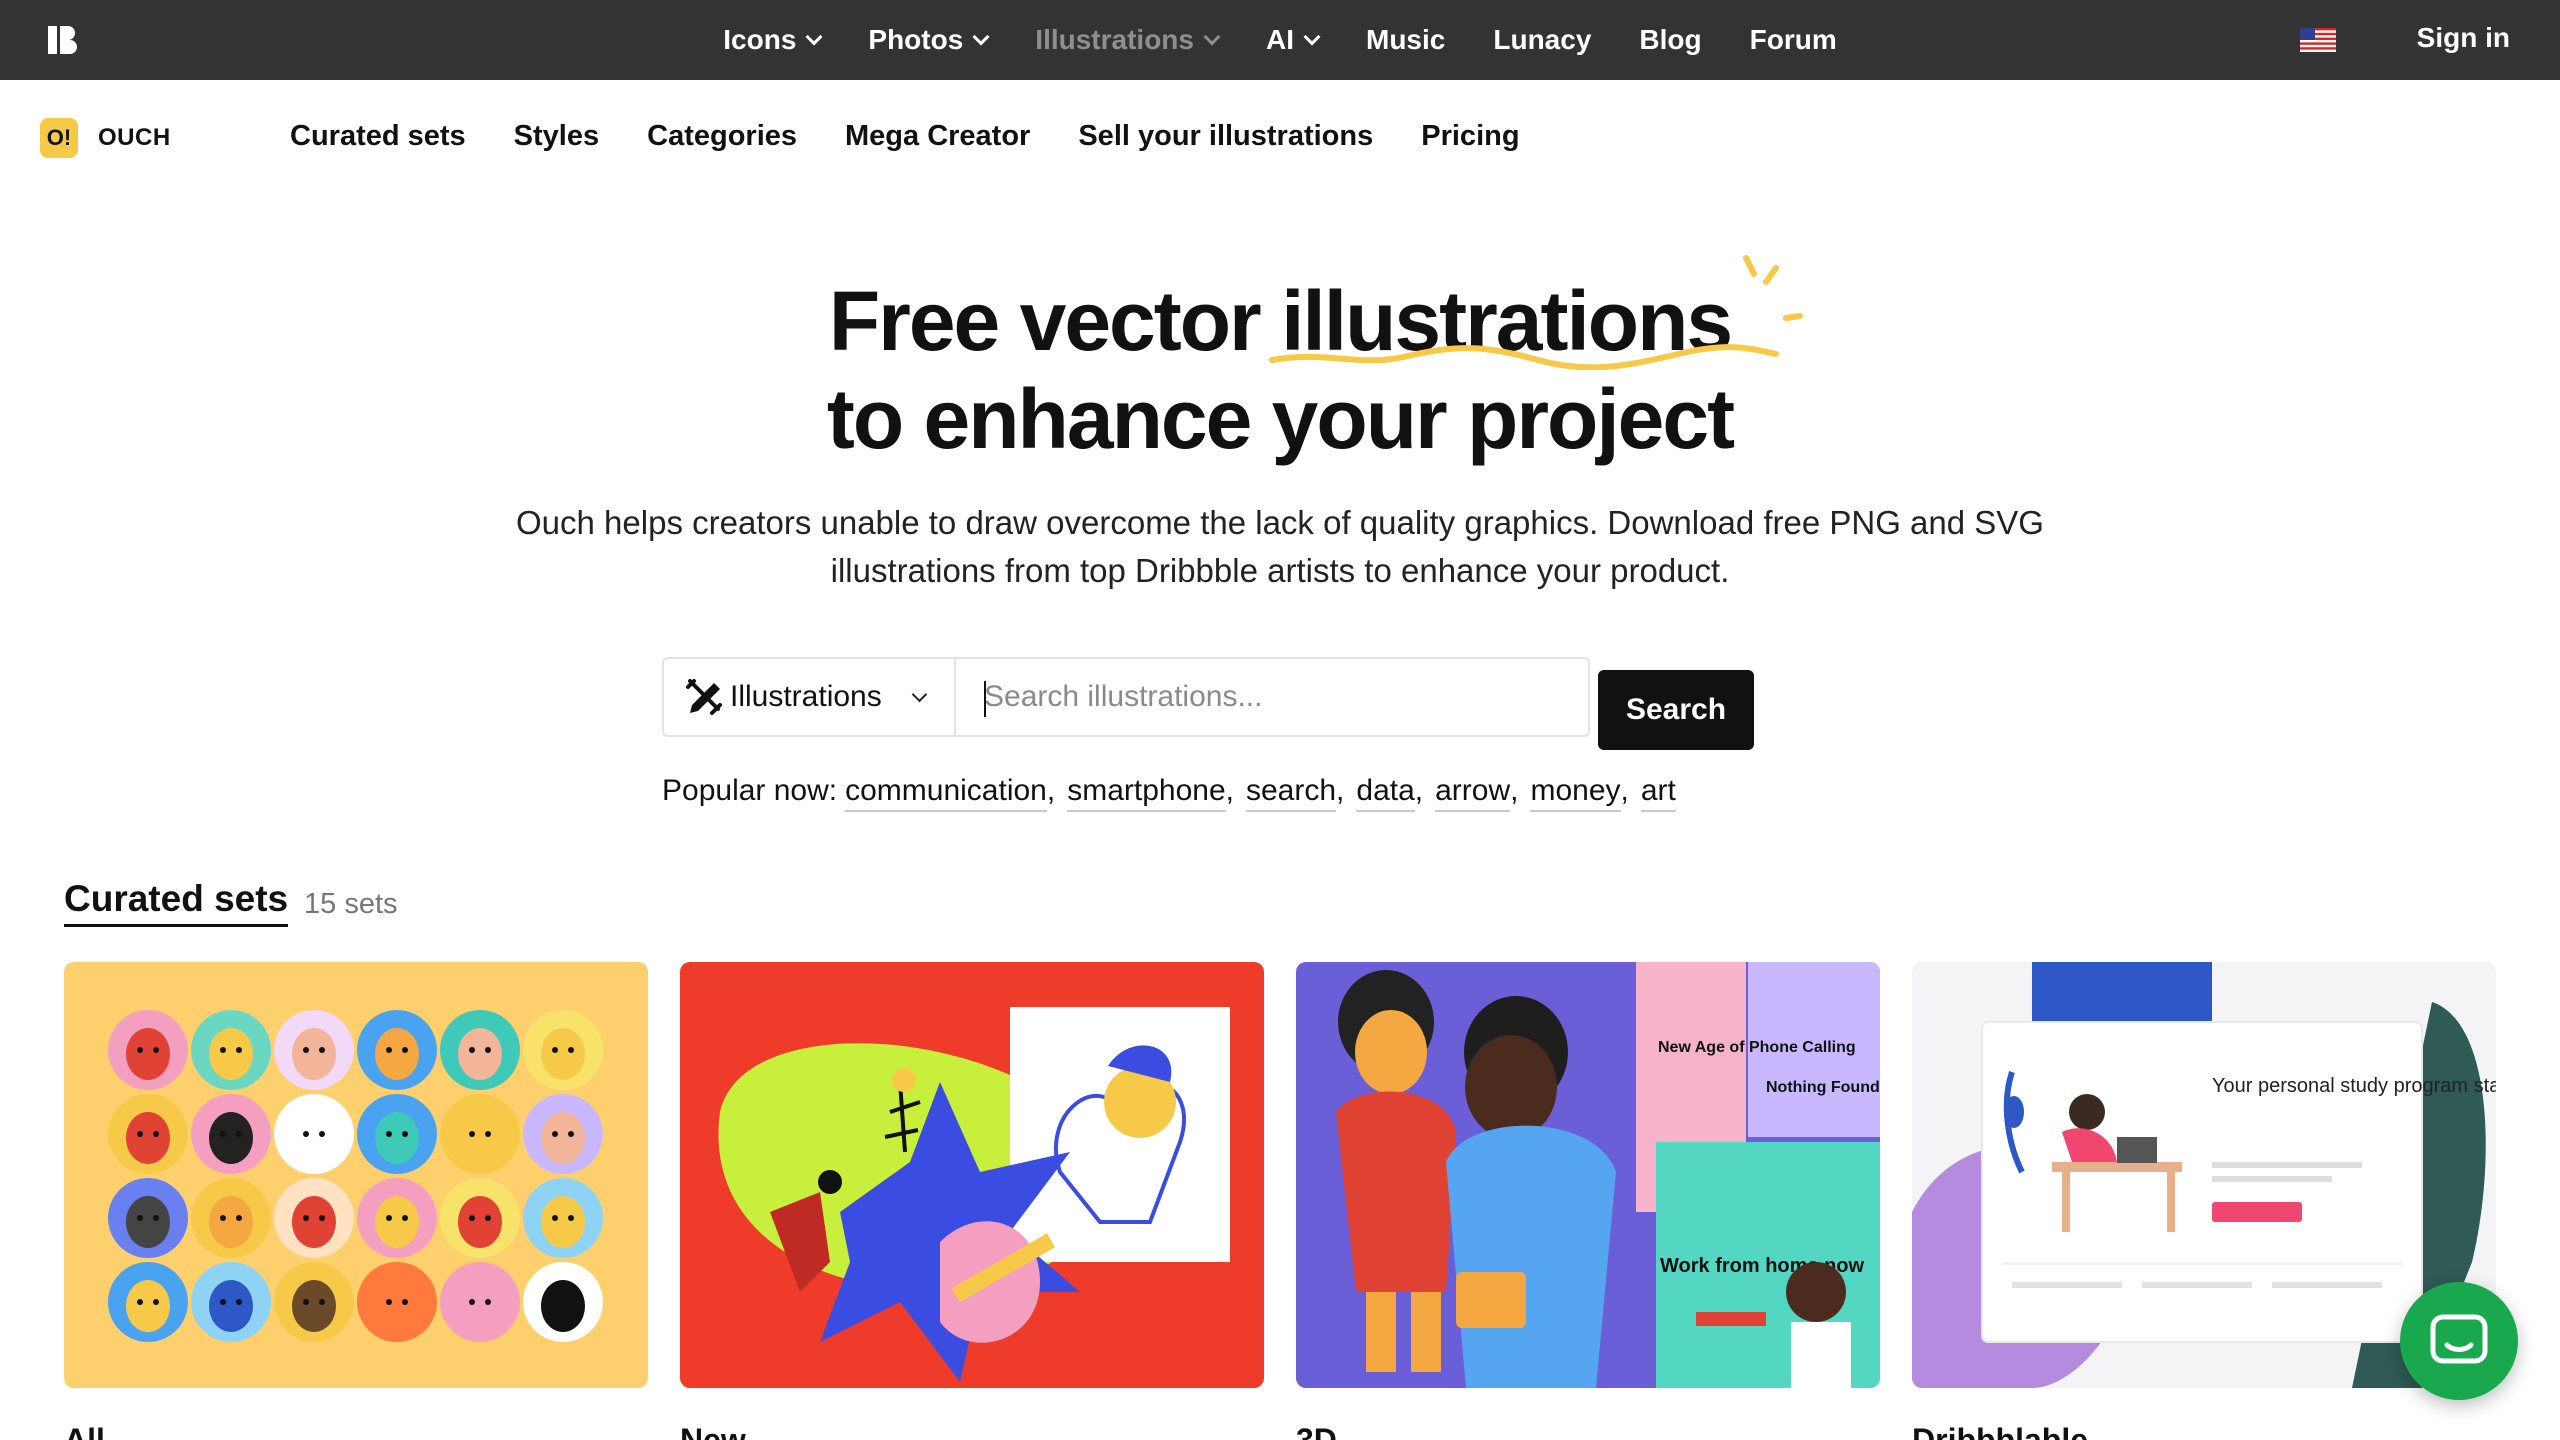  I want to click on curated-sets-count: 15 sets, so click(351, 904).